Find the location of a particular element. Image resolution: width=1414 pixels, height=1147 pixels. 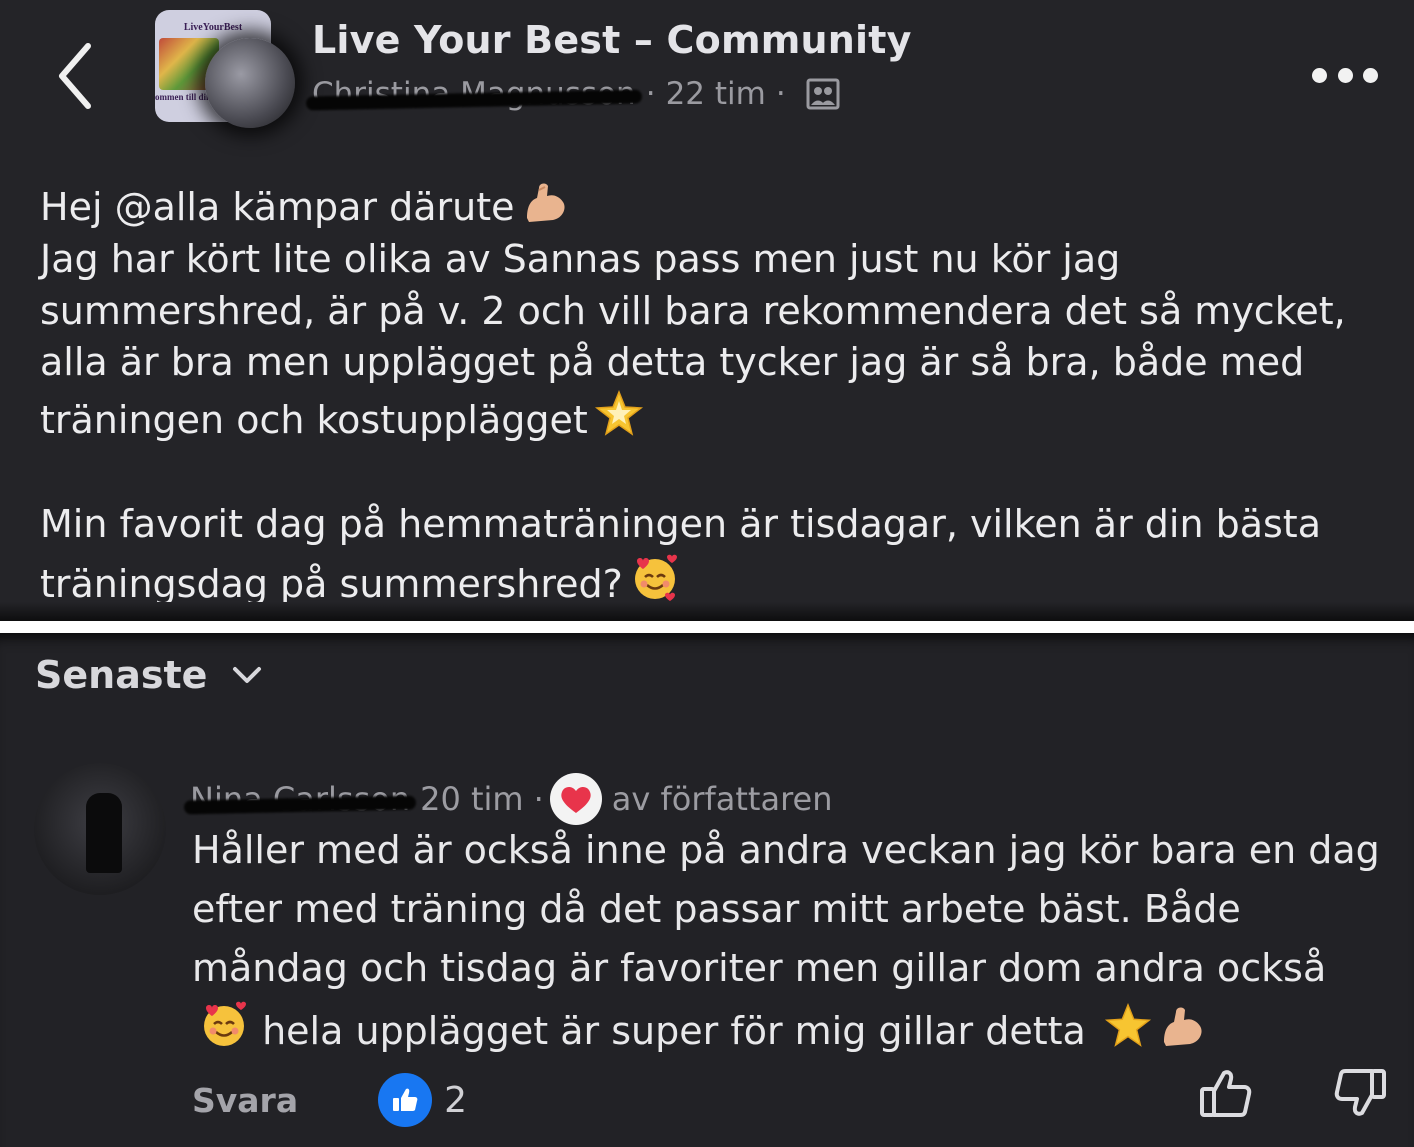

meta-separator: 20 tim is located at coordinates (472, 799).